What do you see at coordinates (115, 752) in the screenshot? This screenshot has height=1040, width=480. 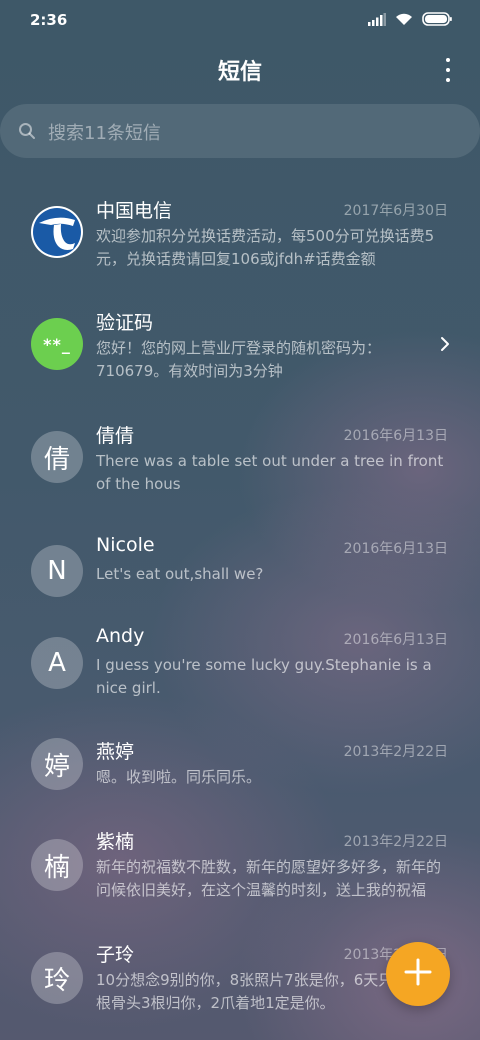 I see `contact-name: 燕婷` at bounding box center [115, 752].